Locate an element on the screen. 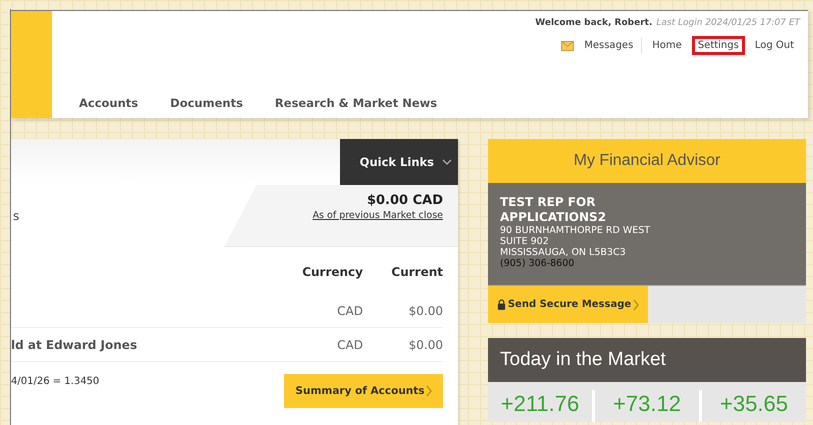  envelope-icon is located at coordinates (567, 45).